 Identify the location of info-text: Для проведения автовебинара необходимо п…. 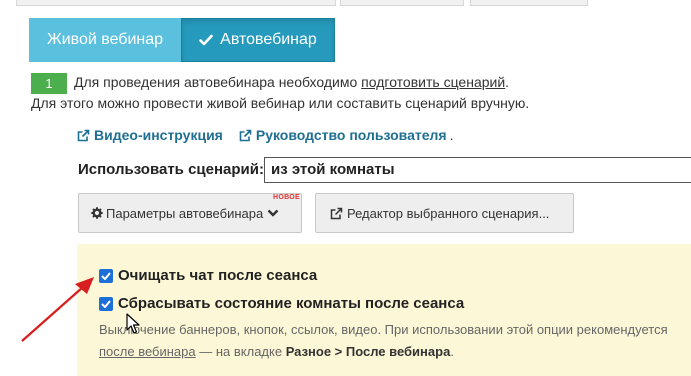
(292, 82).